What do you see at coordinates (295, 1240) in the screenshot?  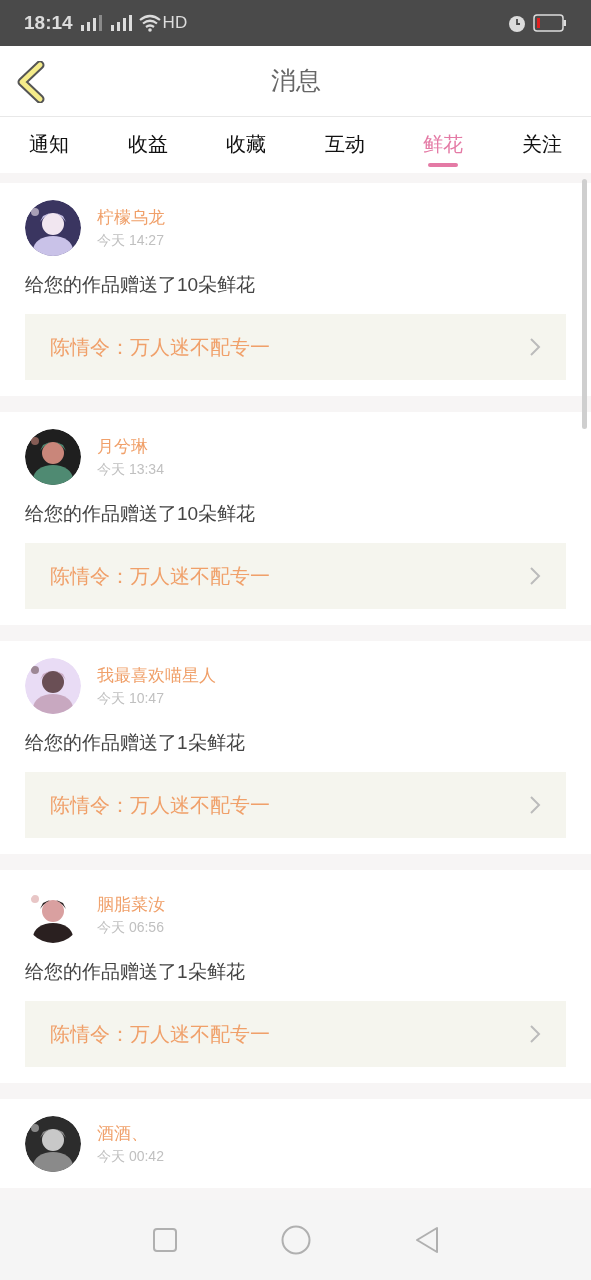 I see `home-icon` at bounding box center [295, 1240].